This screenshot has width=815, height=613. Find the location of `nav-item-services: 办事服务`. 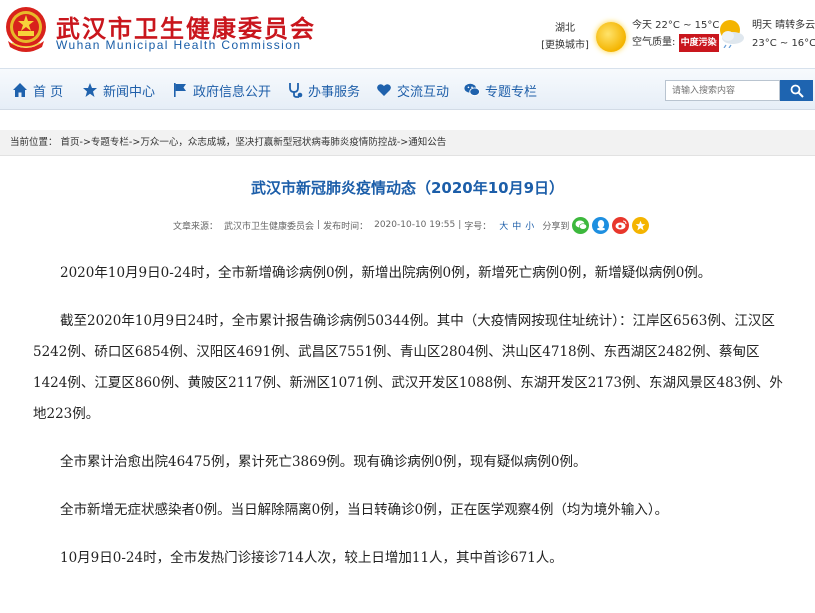

nav-item-services: 办事服务 is located at coordinates (323, 90).